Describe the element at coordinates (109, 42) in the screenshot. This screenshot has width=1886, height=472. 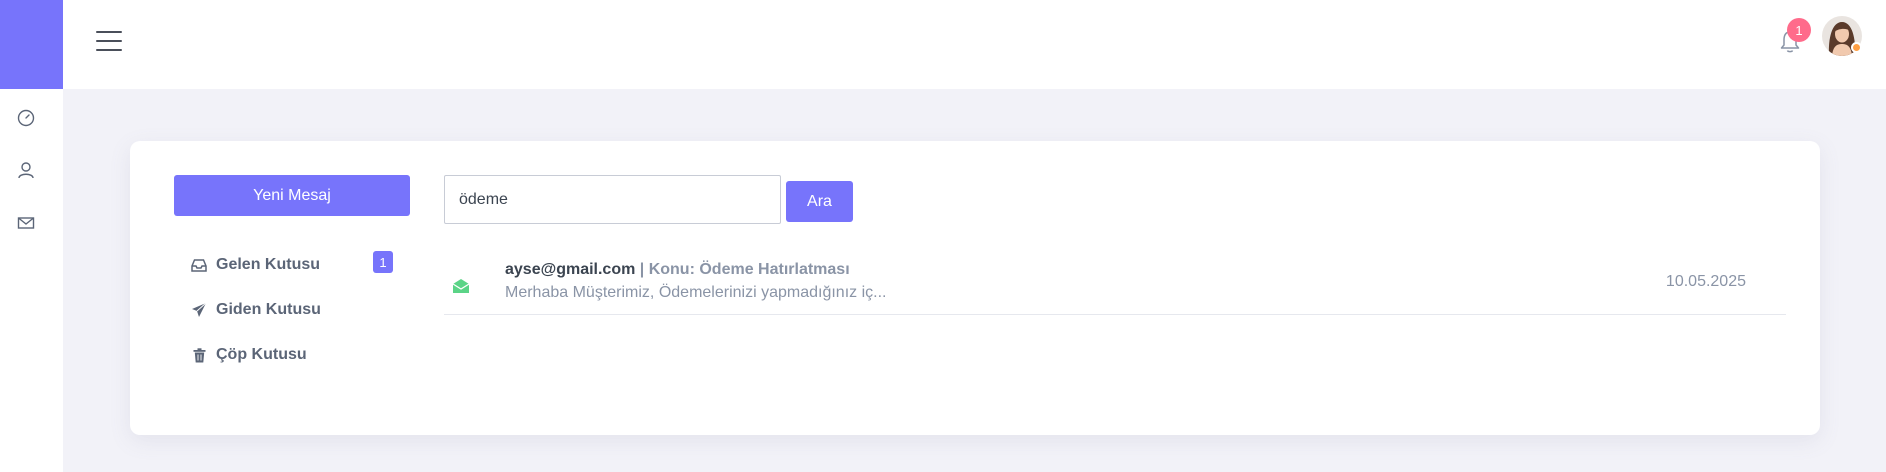
I see `hamburger-menu-icon` at that location.